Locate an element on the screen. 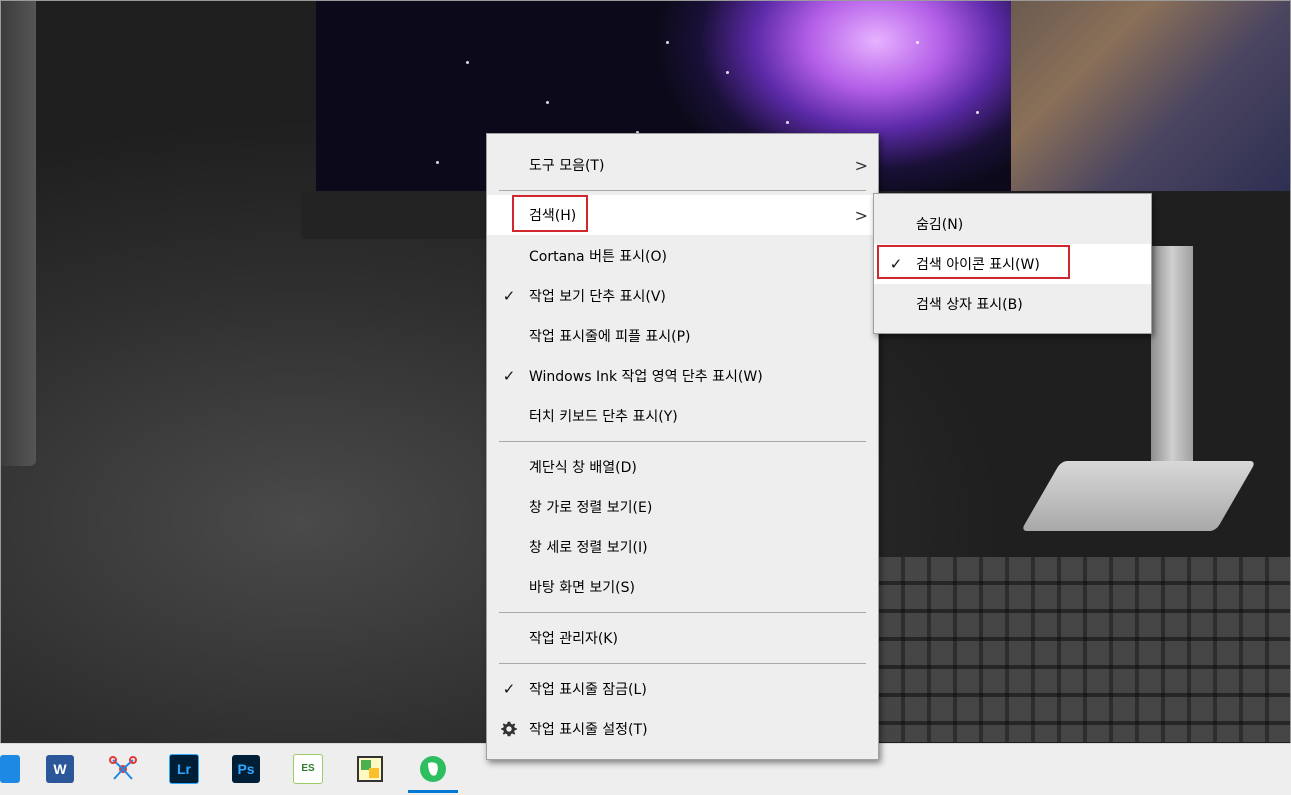 This screenshot has height=795, width=1291. wall-e-artwork is located at coordinates (1150, 96).